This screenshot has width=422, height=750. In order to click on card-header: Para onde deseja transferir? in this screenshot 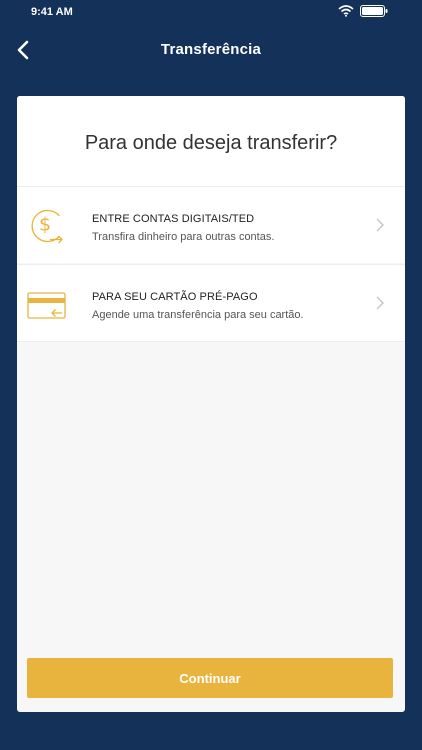, I will do `click(211, 141)`.